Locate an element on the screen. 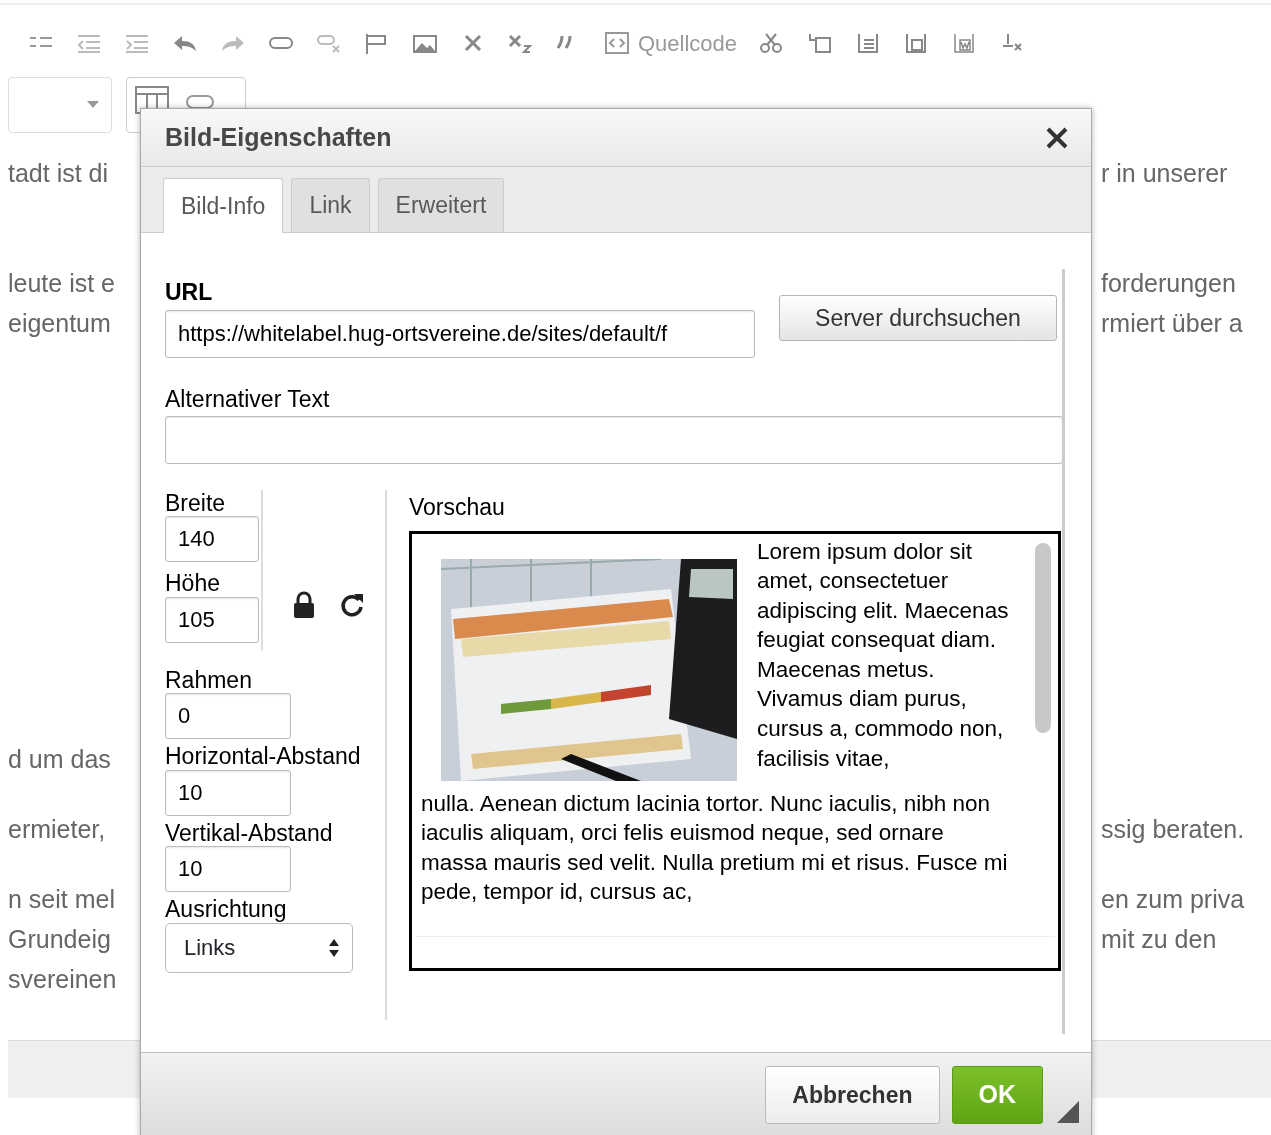  page-text: en zum priva is located at coordinates (1173, 899).